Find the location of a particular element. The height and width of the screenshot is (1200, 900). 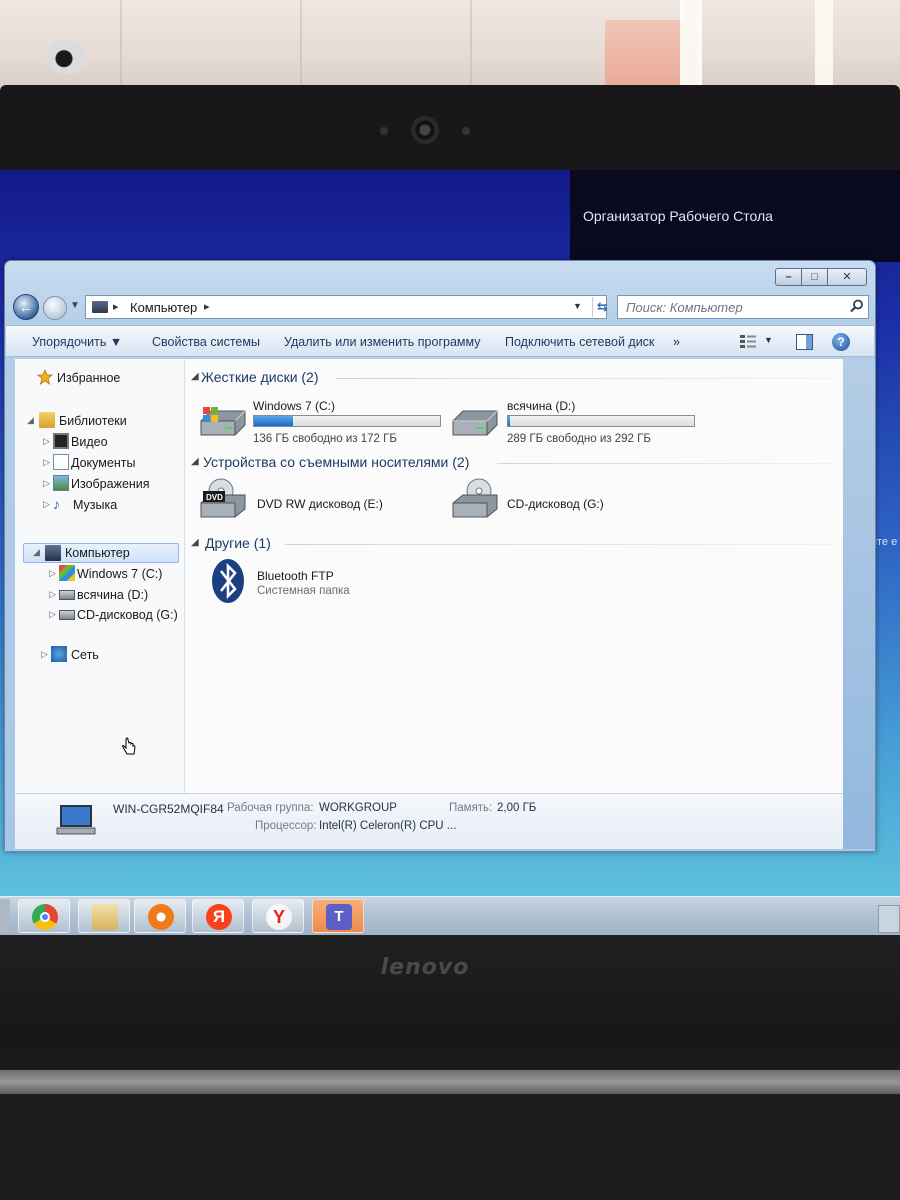

refresh-icon: ⇆ is located at coordinates (602, 307).